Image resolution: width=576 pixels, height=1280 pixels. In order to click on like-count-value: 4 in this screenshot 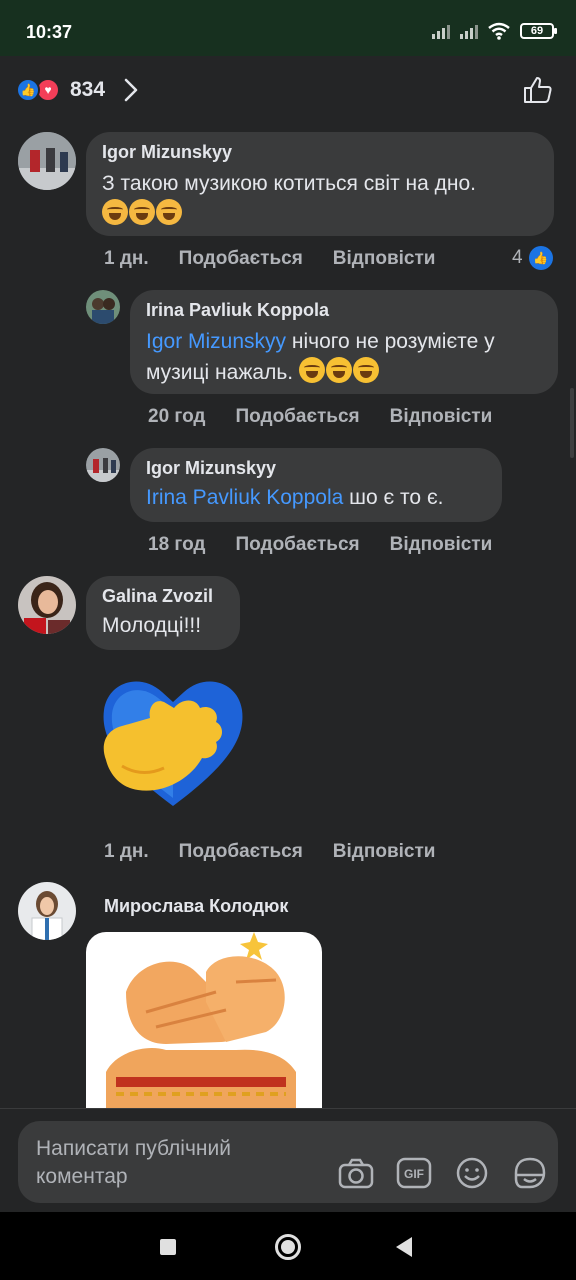, I will do `click(517, 257)`.